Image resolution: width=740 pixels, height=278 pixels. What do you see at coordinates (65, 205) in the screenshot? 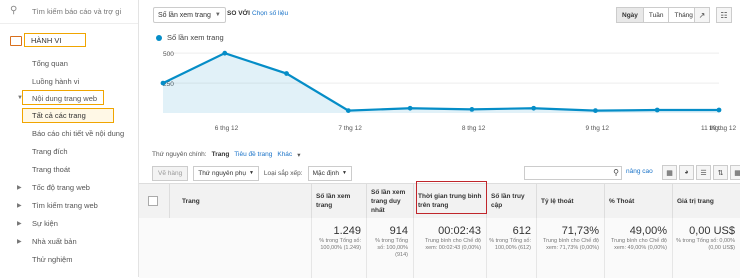
I see `sidebar-item-site-search: Tìm kiếm trang web` at bounding box center [65, 205].